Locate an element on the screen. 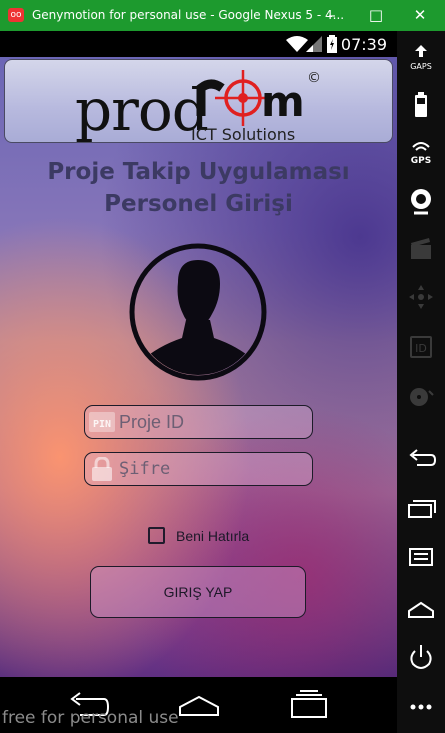 The height and width of the screenshot is (733, 445). volume-up-button: GAPS is located at coordinates (421, 59).